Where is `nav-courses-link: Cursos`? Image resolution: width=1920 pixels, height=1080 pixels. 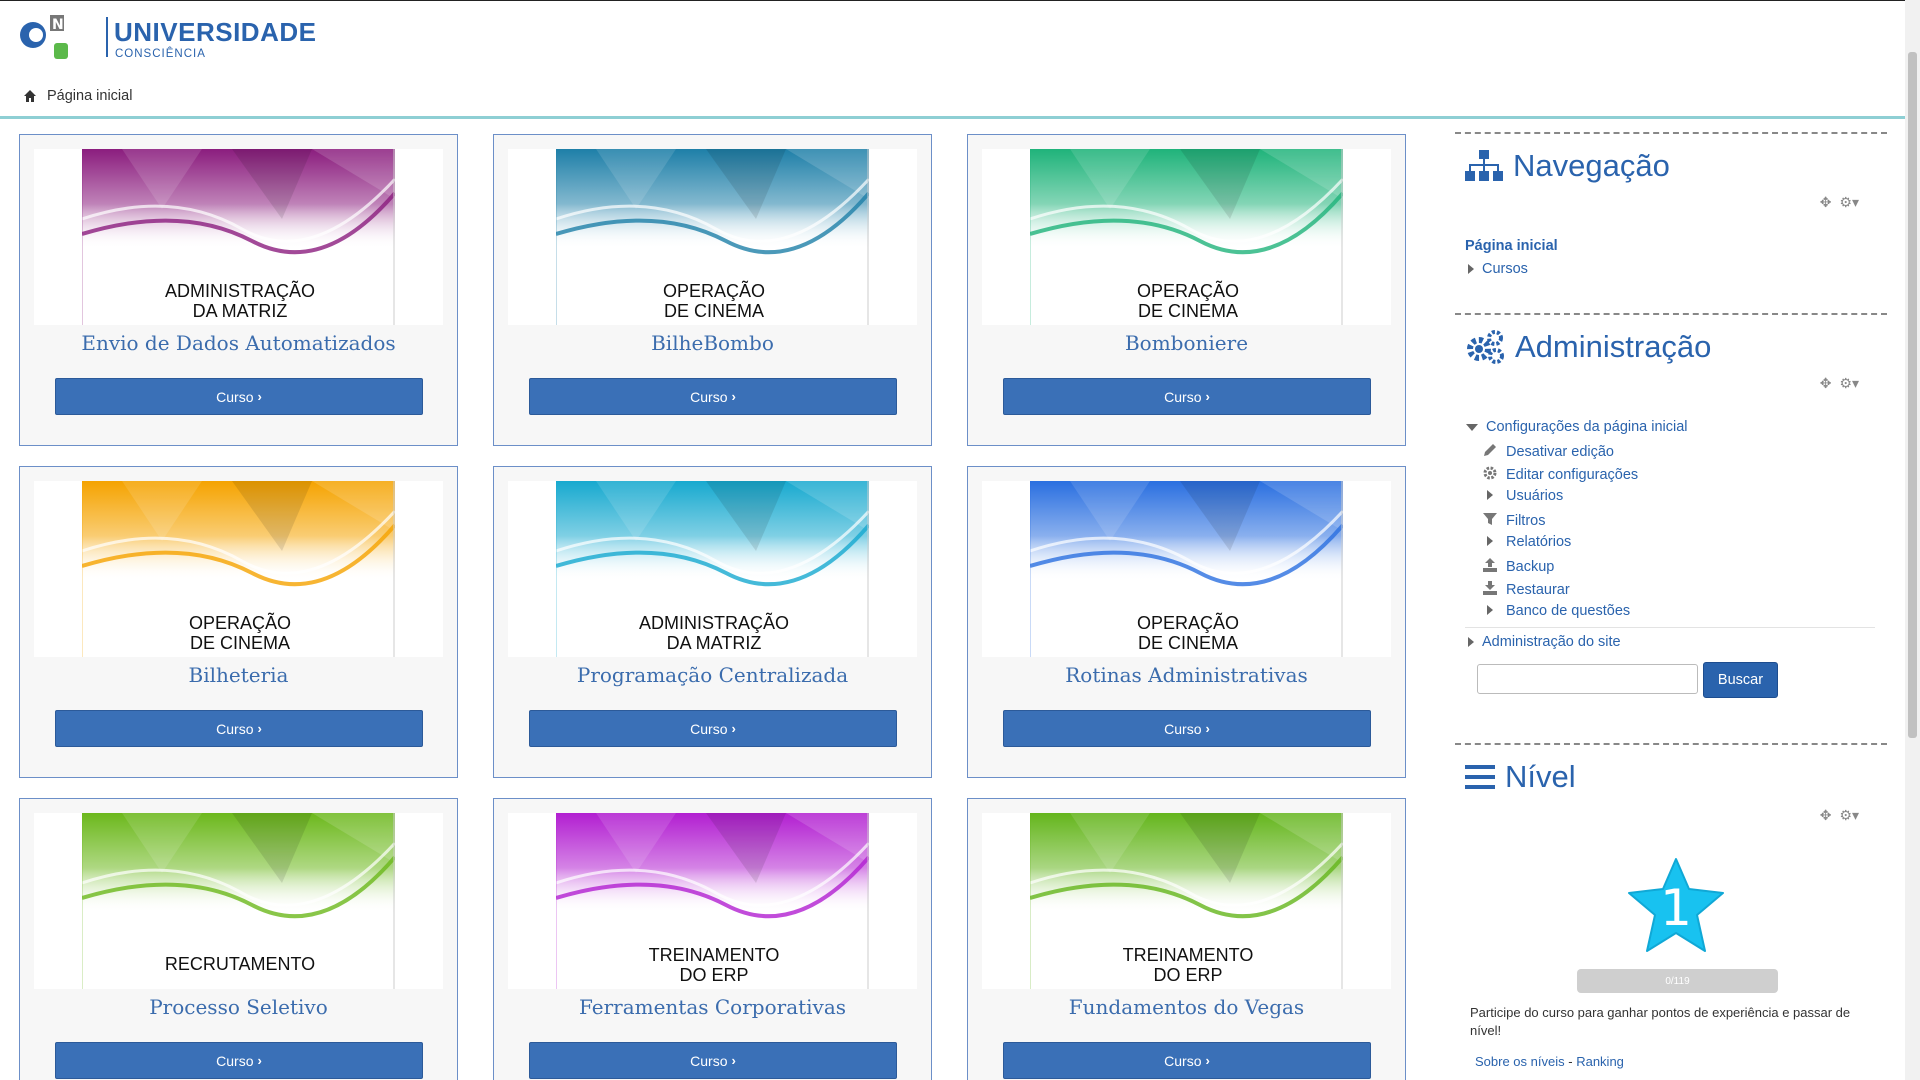 nav-courses-link: Cursos is located at coordinates (1498, 269).